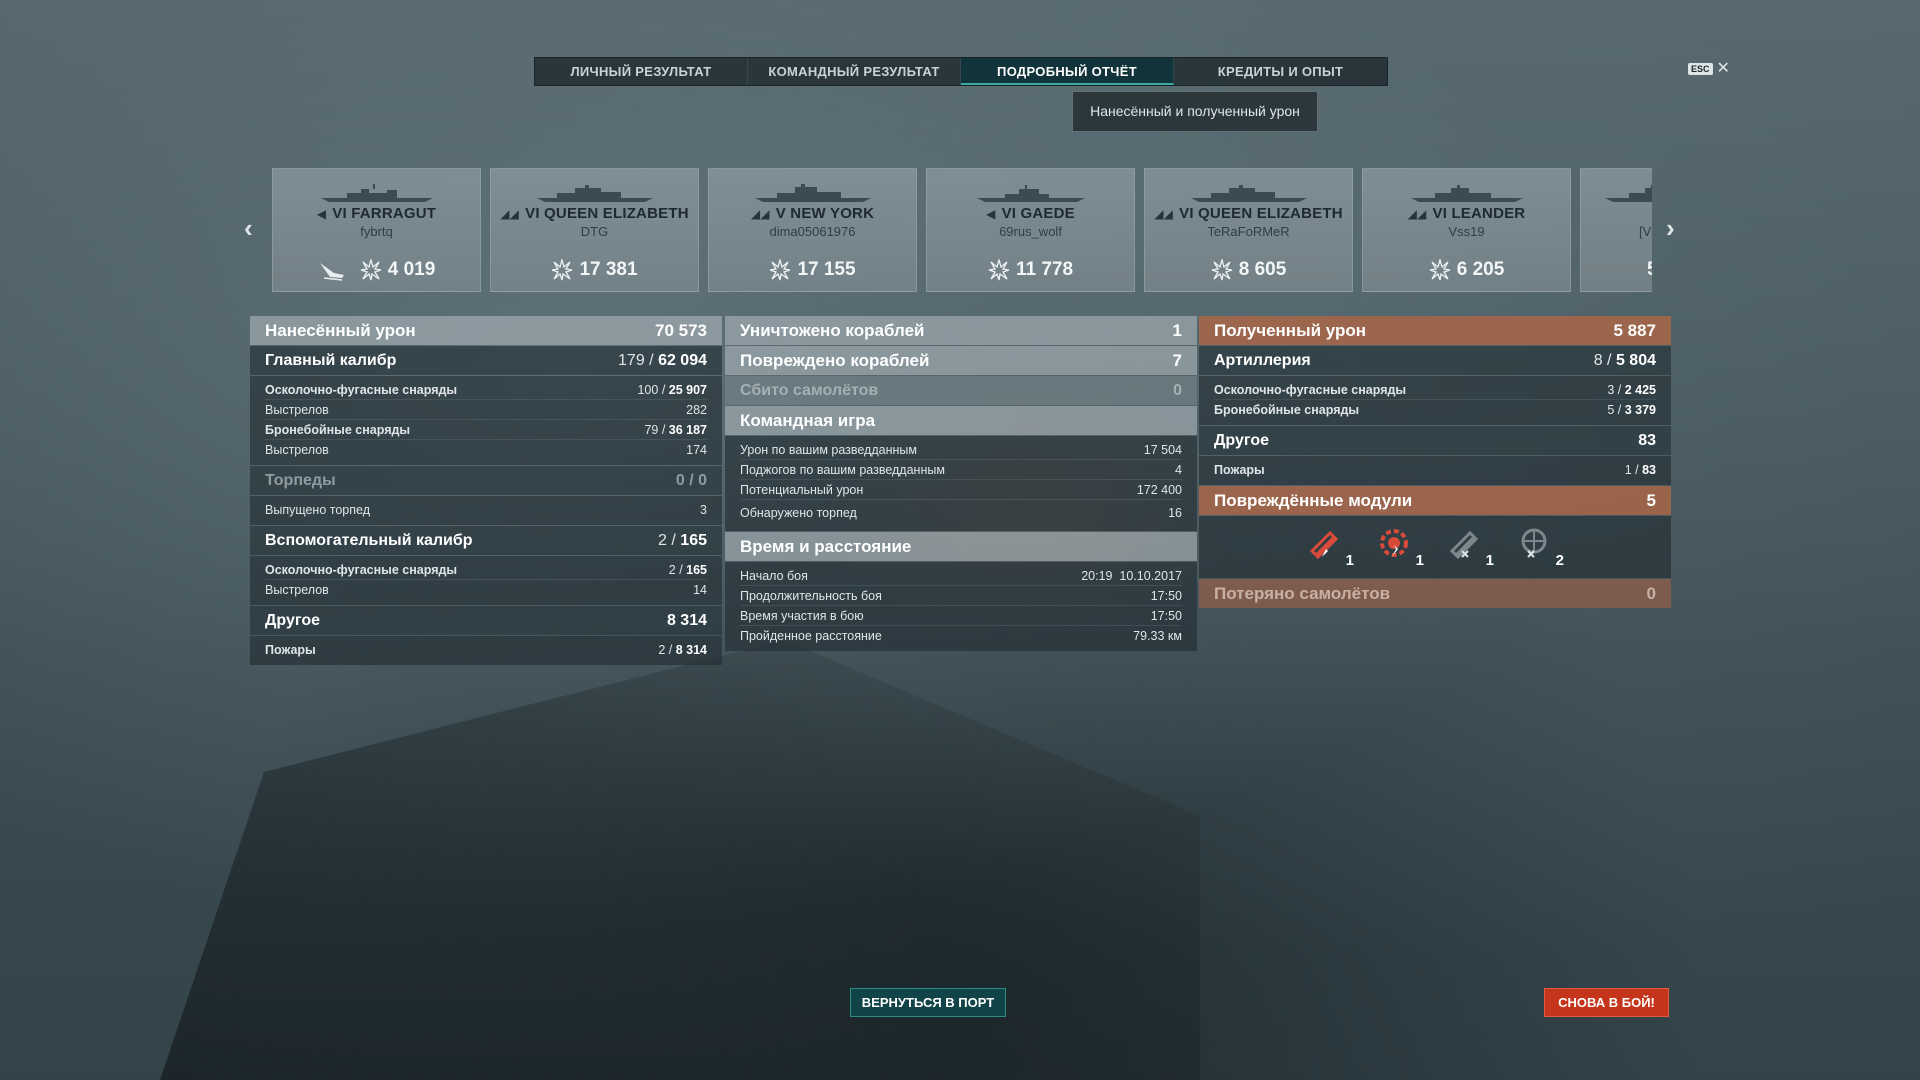 The height and width of the screenshot is (1080, 1920). What do you see at coordinates (486, 650) in the screenshot?
I see `other-dealt-details: Пожары 2 / 8 314` at bounding box center [486, 650].